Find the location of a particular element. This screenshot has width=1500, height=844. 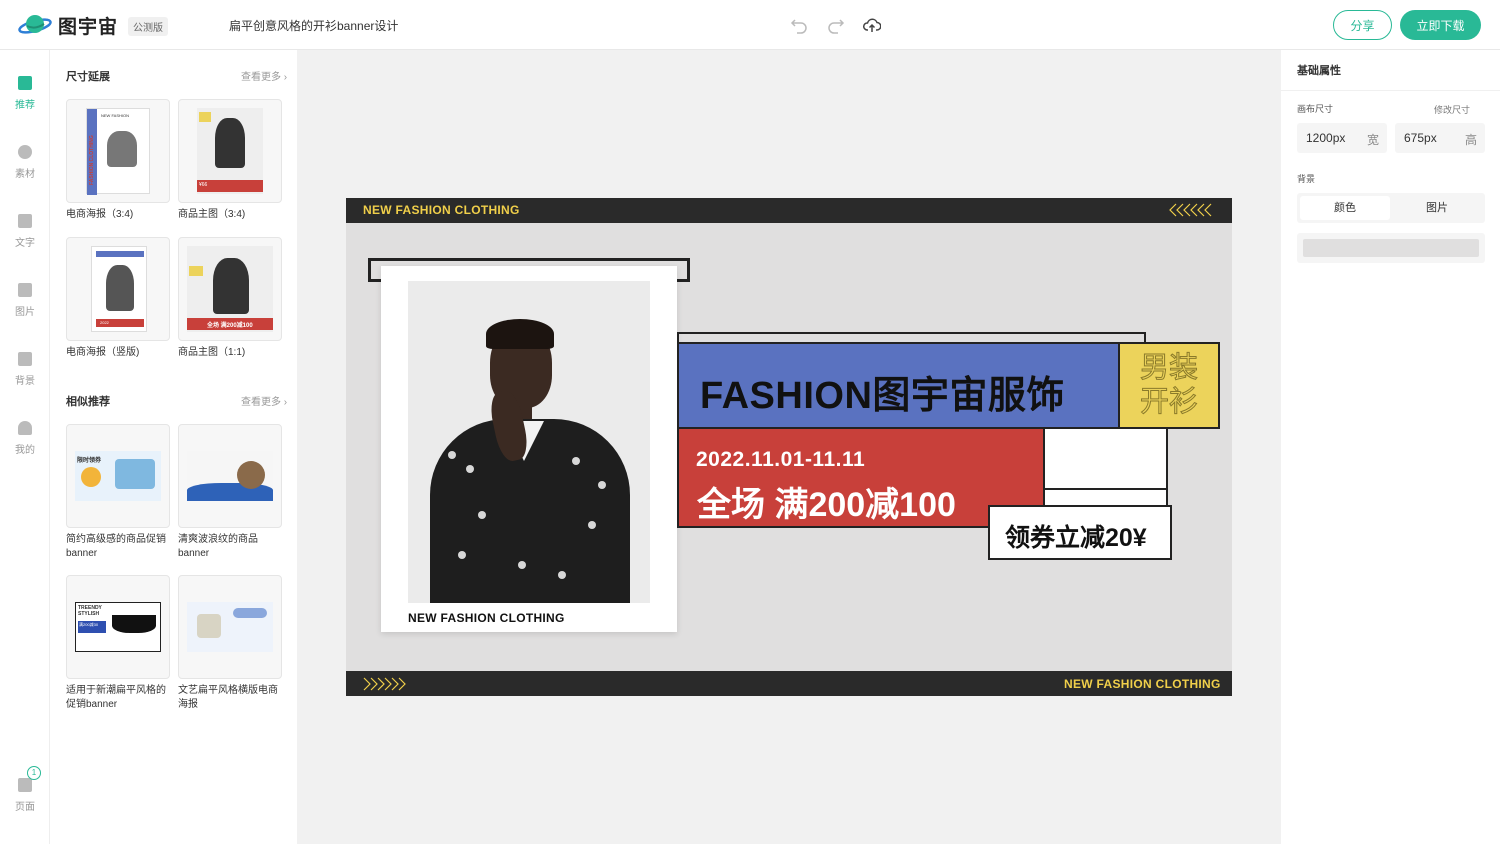

cloud-upload-icon is located at coordinates (872, 25).